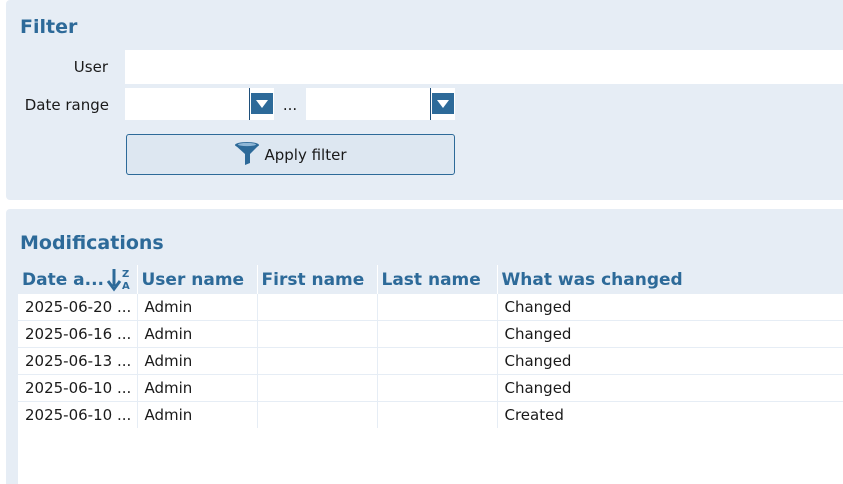 The width and height of the screenshot is (843, 484). What do you see at coordinates (78, 279) in the screenshot?
I see `column-header-date: Date a... Z A` at bounding box center [78, 279].